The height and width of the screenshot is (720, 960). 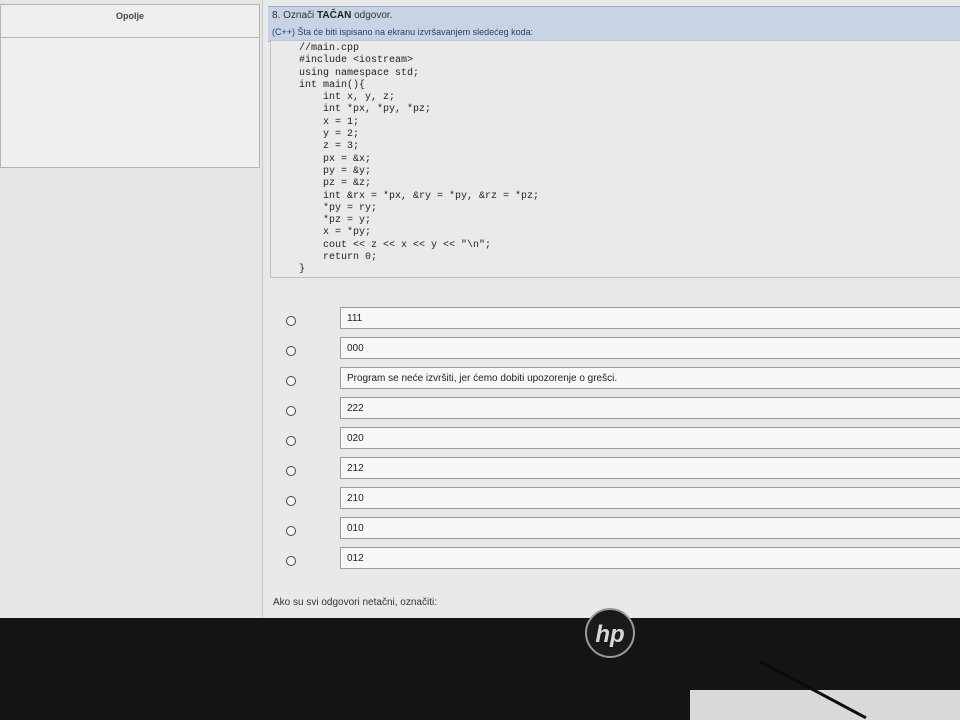 What do you see at coordinates (338, 258) in the screenshot?
I see `code-line: return 0;` at bounding box center [338, 258].